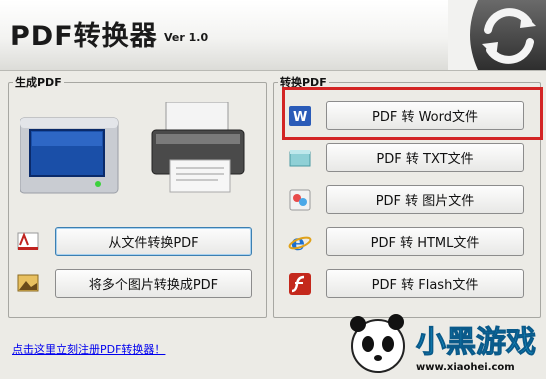 Image resolution: width=546 pixels, height=379 pixels. I want to click on pdf-to-txt-button: PDF 转 TXT文件, so click(425, 157).